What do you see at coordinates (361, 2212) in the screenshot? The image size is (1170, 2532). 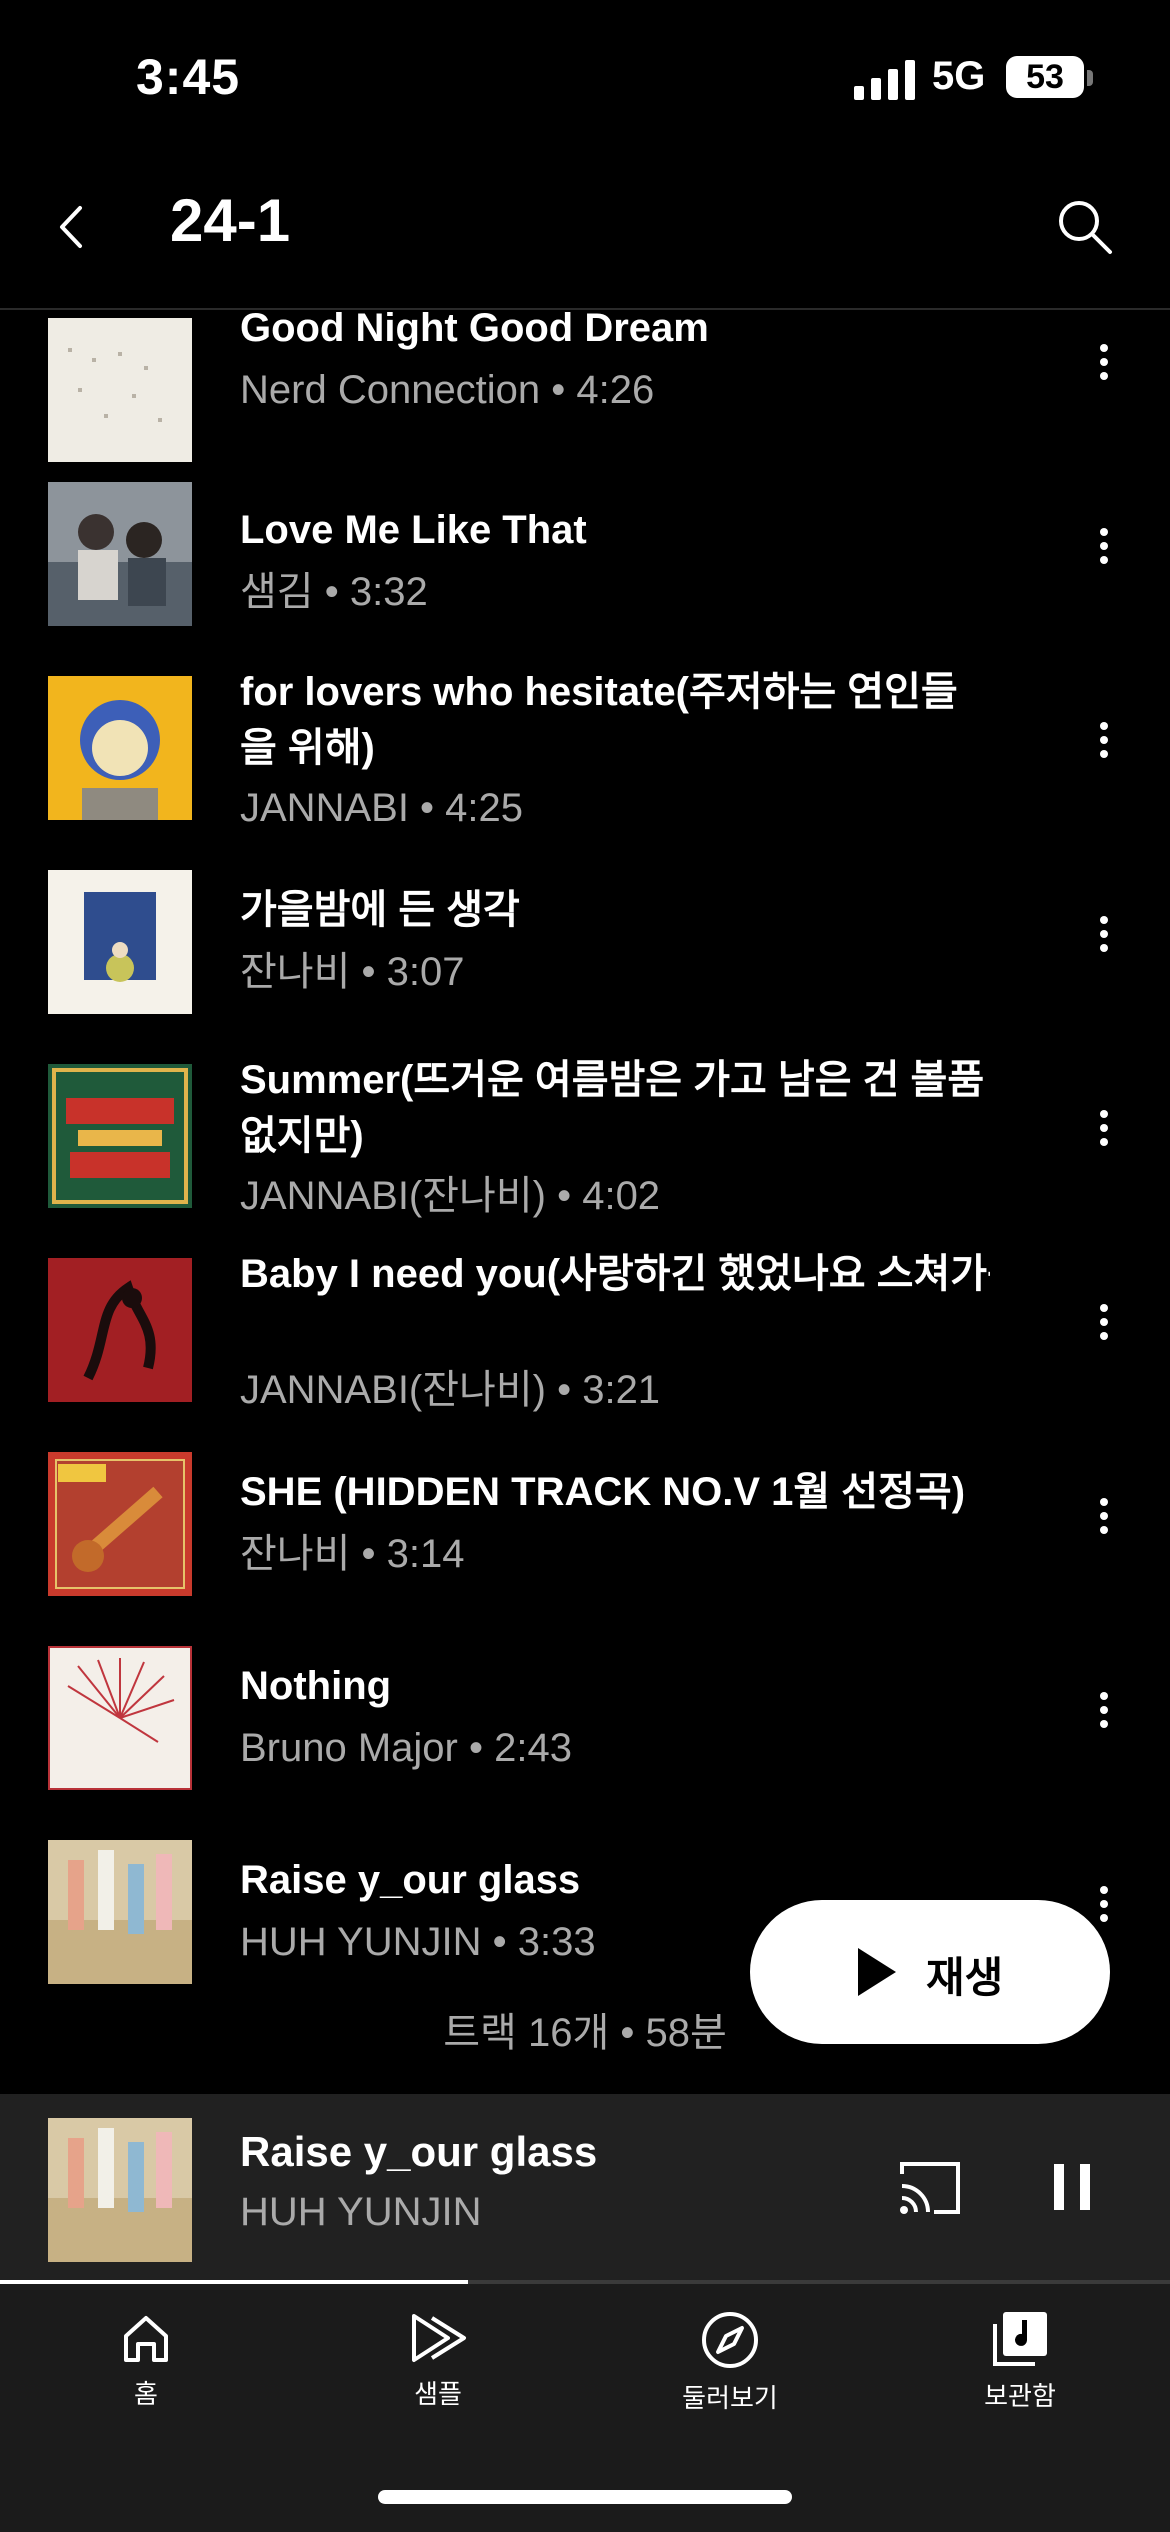 I see `now-playing-artist: HUH YUNJIN` at bounding box center [361, 2212].